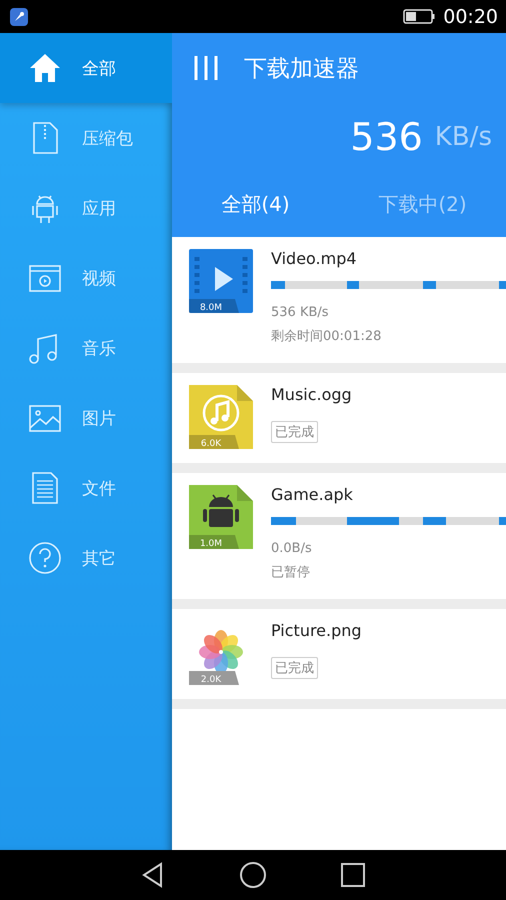 This screenshot has height=900, width=506. I want to click on file-name: Video.mp4, so click(314, 259).